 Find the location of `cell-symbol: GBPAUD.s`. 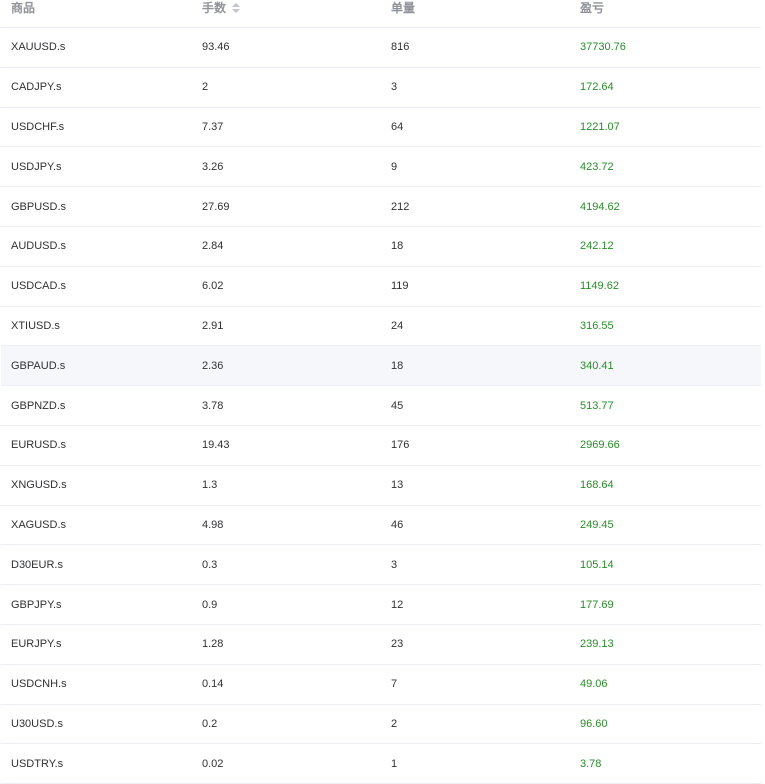

cell-symbol: GBPAUD.s is located at coordinates (38, 365).